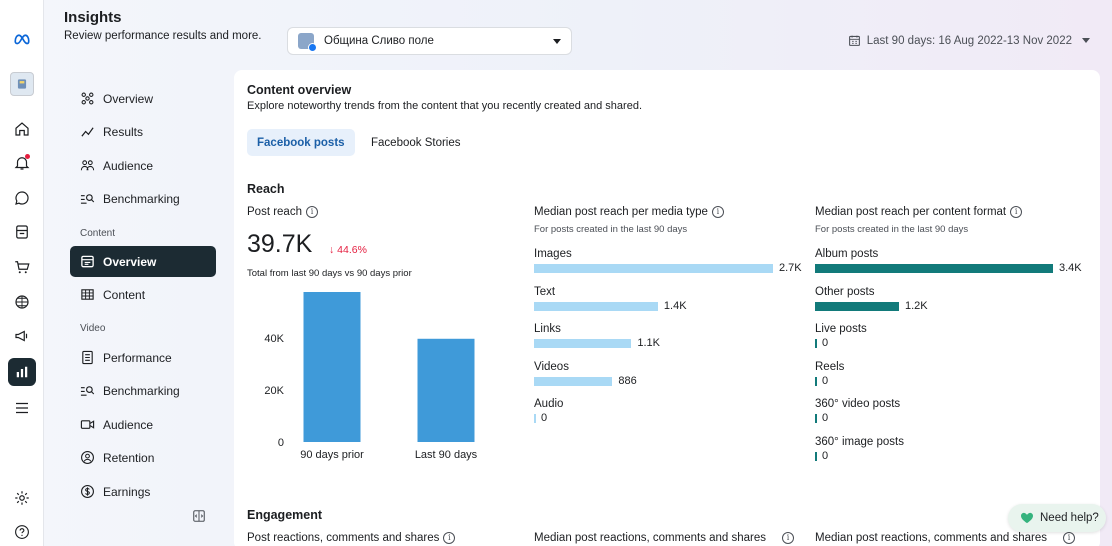  I want to click on subnav-label: Content, so click(124, 294).